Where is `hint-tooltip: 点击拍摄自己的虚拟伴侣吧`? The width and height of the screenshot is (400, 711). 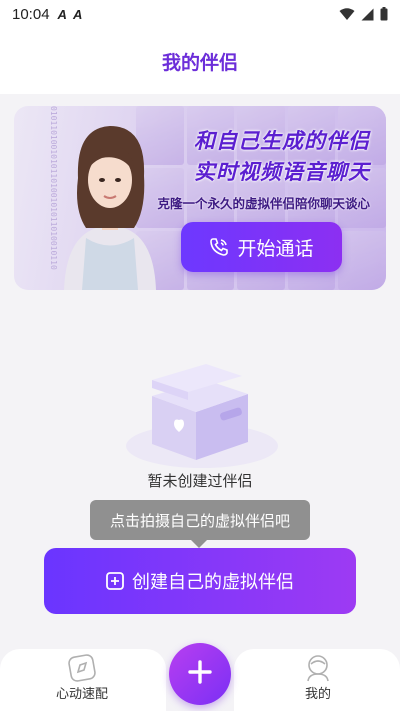 hint-tooltip: 点击拍摄自己的虚拟伴侣吧 is located at coordinates (200, 520).